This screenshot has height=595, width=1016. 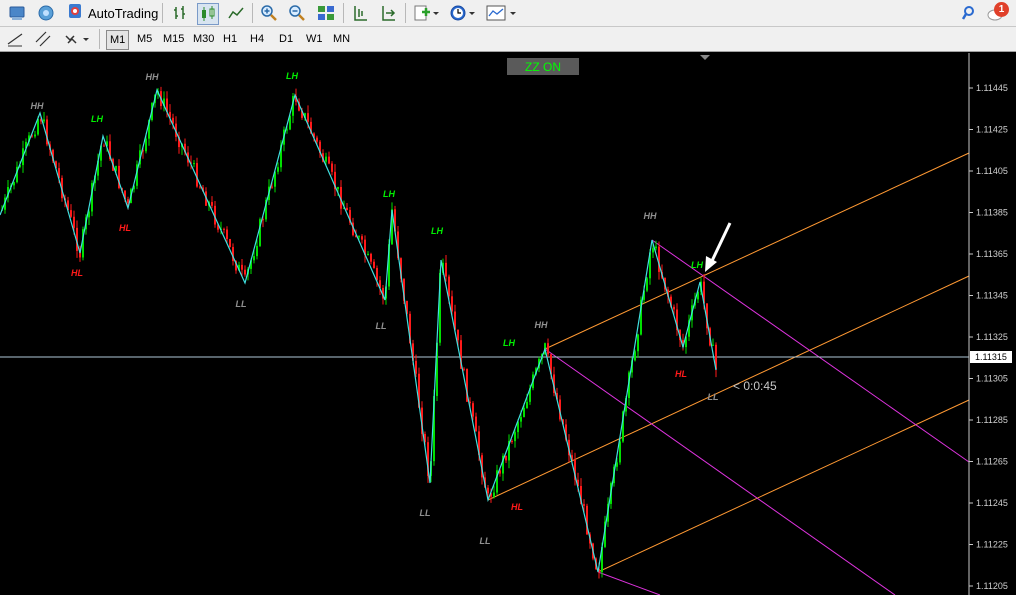 What do you see at coordinates (144, 39) in the screenshot?
I see `timeframe-m5: M5` at bounding box center [144, 39].